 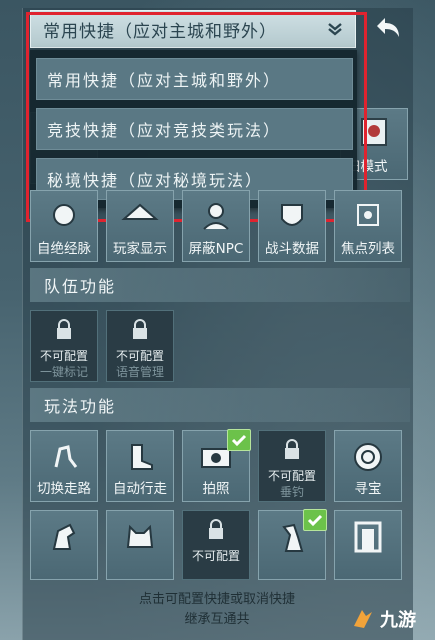 I want to click on tile-label: 一键标记, so click(x=63, y=372).